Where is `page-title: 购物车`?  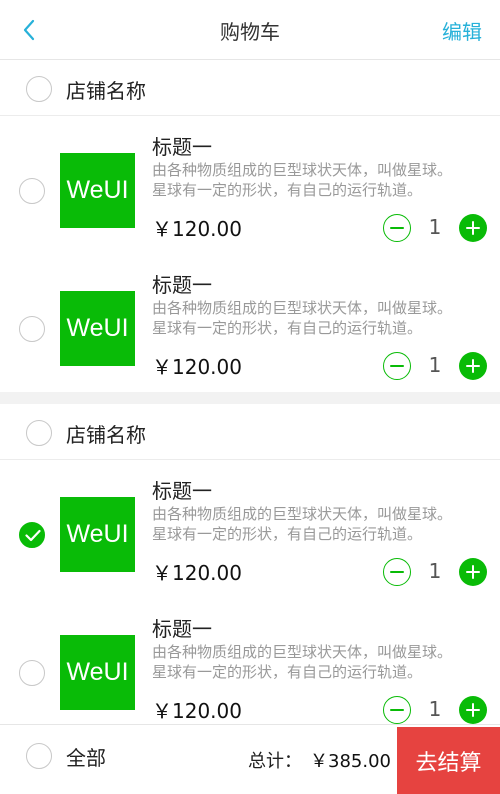 page-title: 购物车 is located at coordinates (250, 32).